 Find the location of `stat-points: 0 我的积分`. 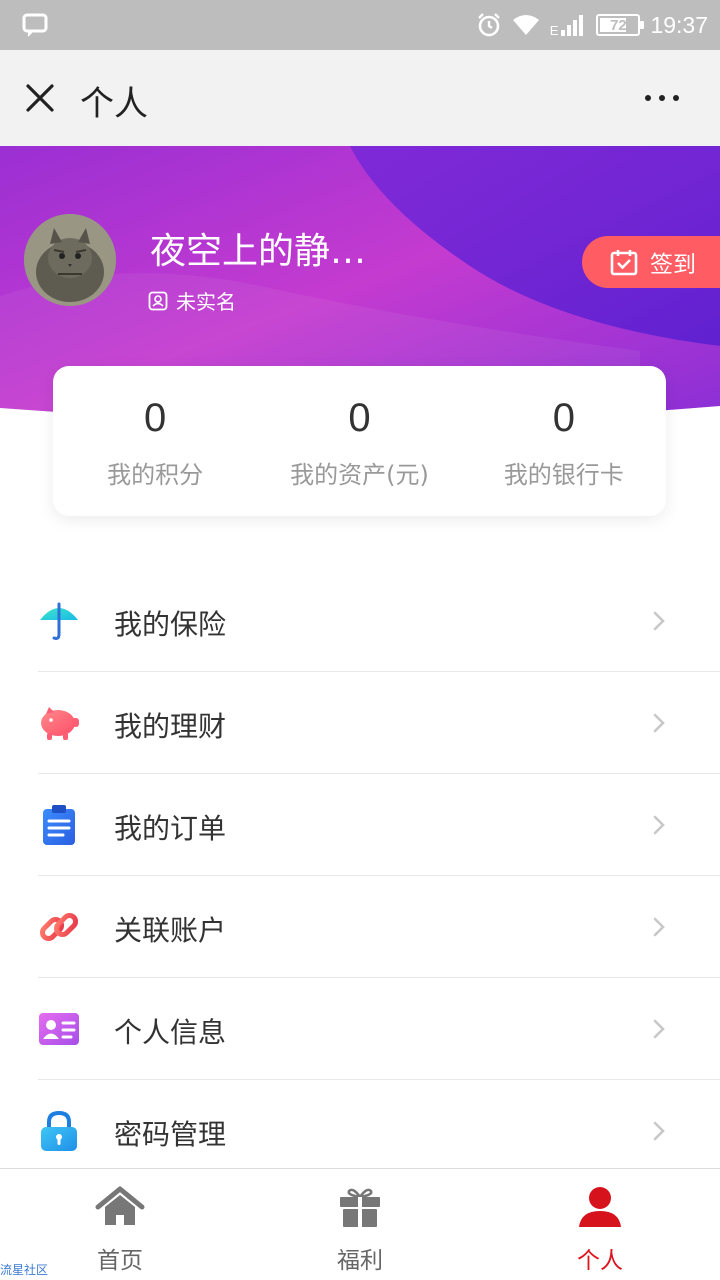

stat-points: 0 我的积分 is located at coordinates (155, 441).